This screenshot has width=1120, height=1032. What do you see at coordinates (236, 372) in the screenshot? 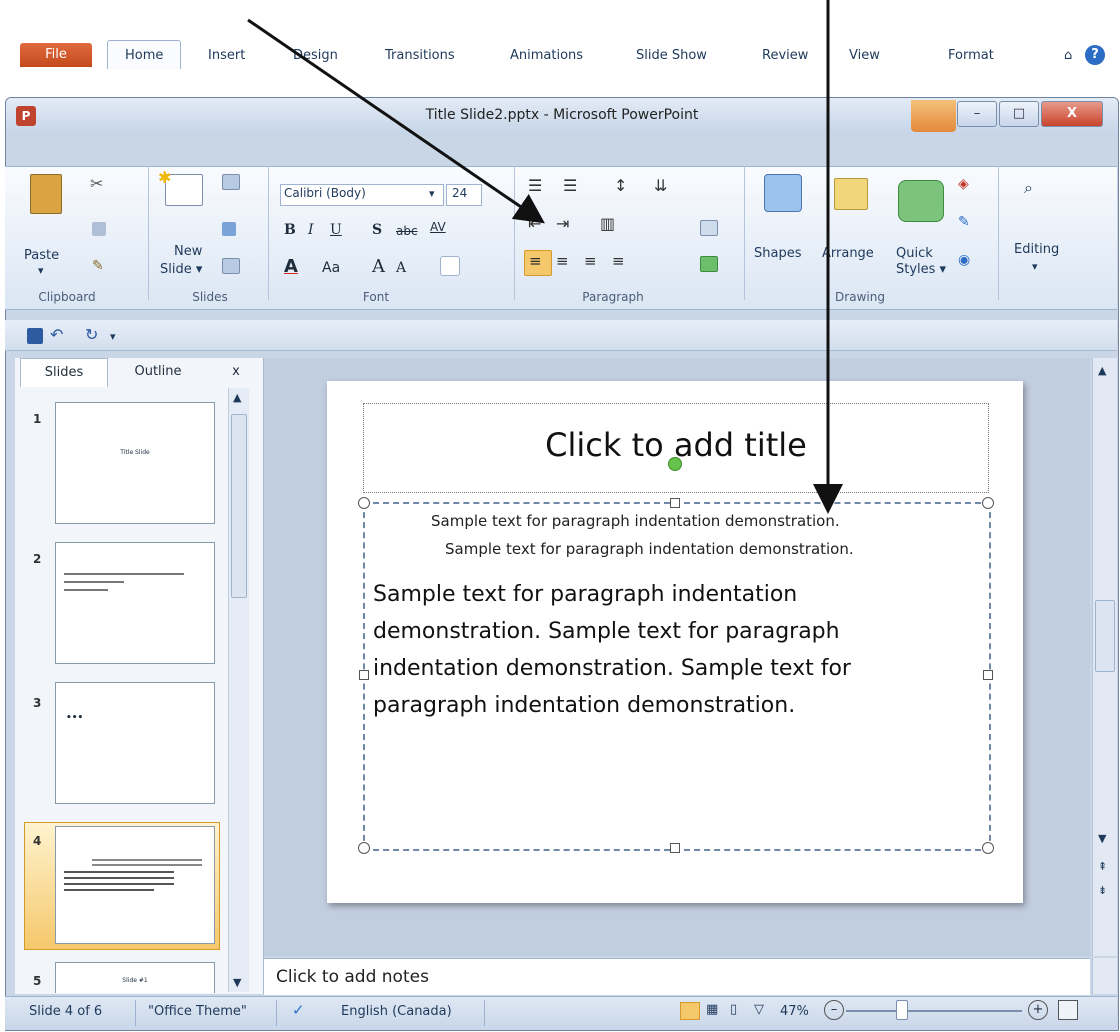
I see `close-pane-icon: x` at bounding box center [236, 372].